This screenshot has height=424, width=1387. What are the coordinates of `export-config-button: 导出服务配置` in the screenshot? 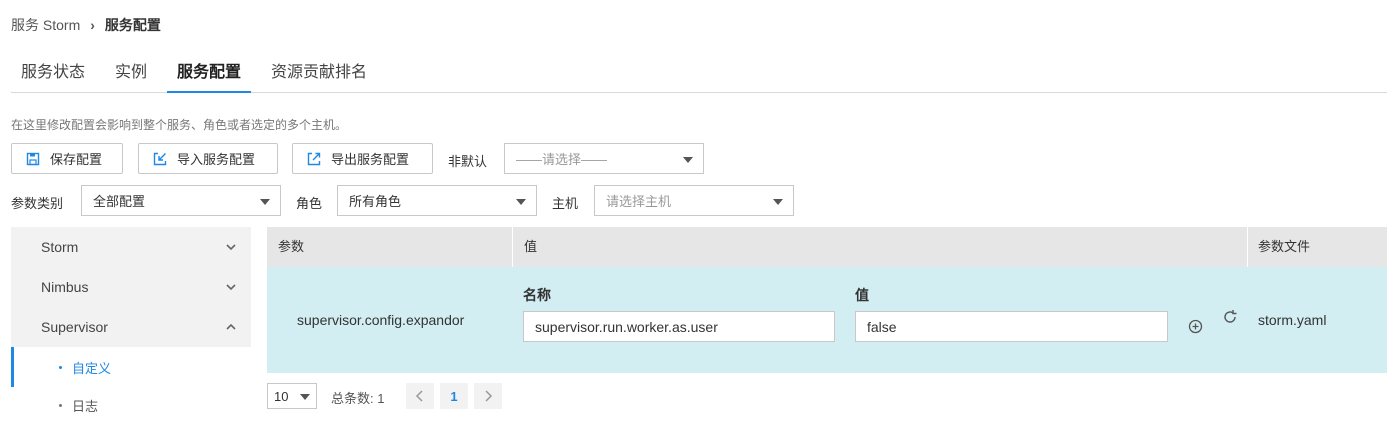 It's located at (362, 158).